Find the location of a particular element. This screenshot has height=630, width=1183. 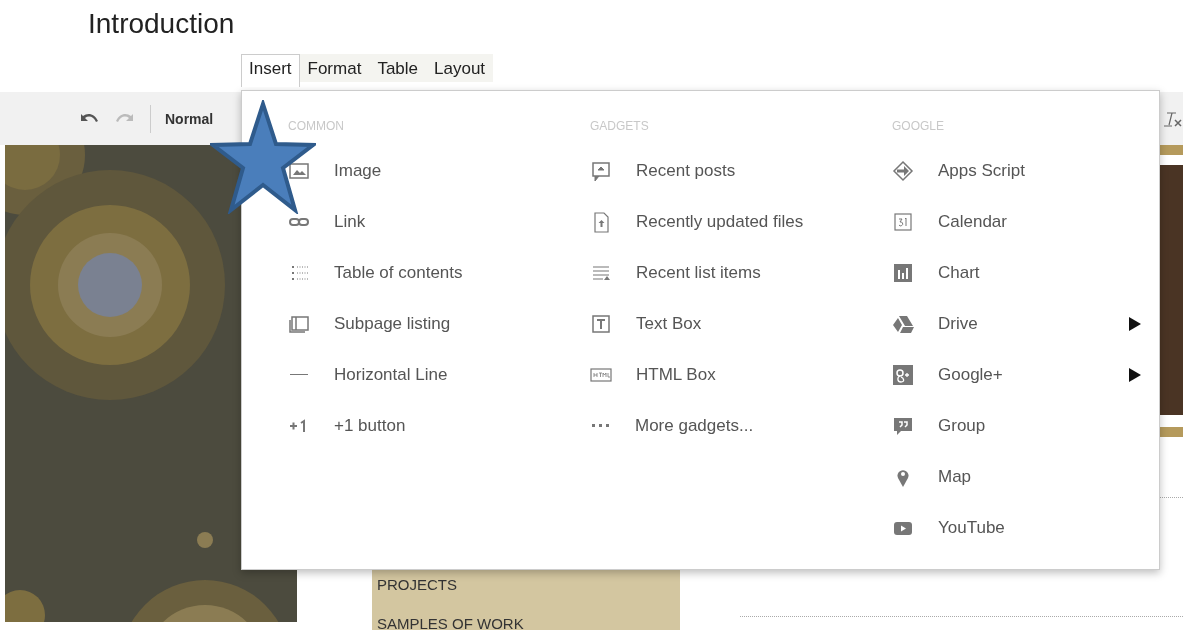

menu-item: Text Box is located at coordinates (741, 323).